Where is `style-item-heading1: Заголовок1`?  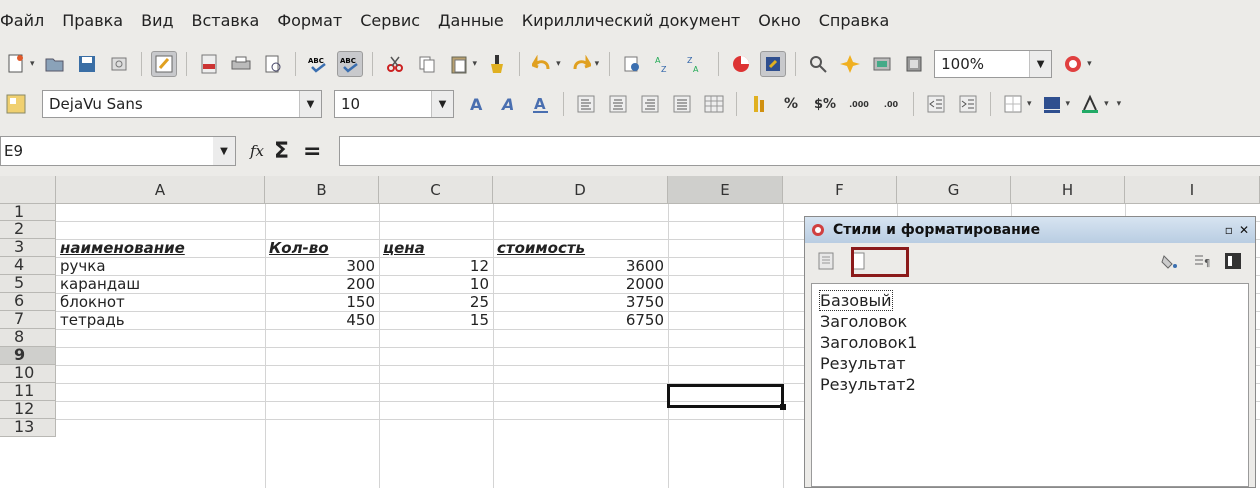 style-item-heading1: Заголовок1 is located at coordinates (1034, 342).